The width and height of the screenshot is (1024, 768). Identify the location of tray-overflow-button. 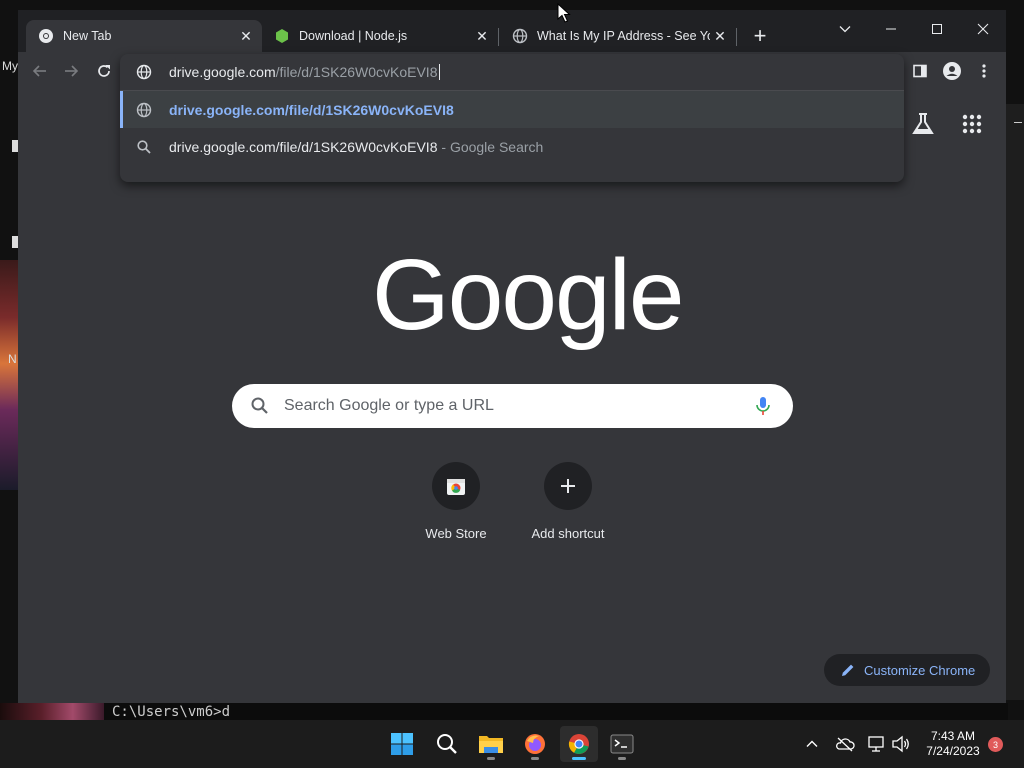
(812, 744).